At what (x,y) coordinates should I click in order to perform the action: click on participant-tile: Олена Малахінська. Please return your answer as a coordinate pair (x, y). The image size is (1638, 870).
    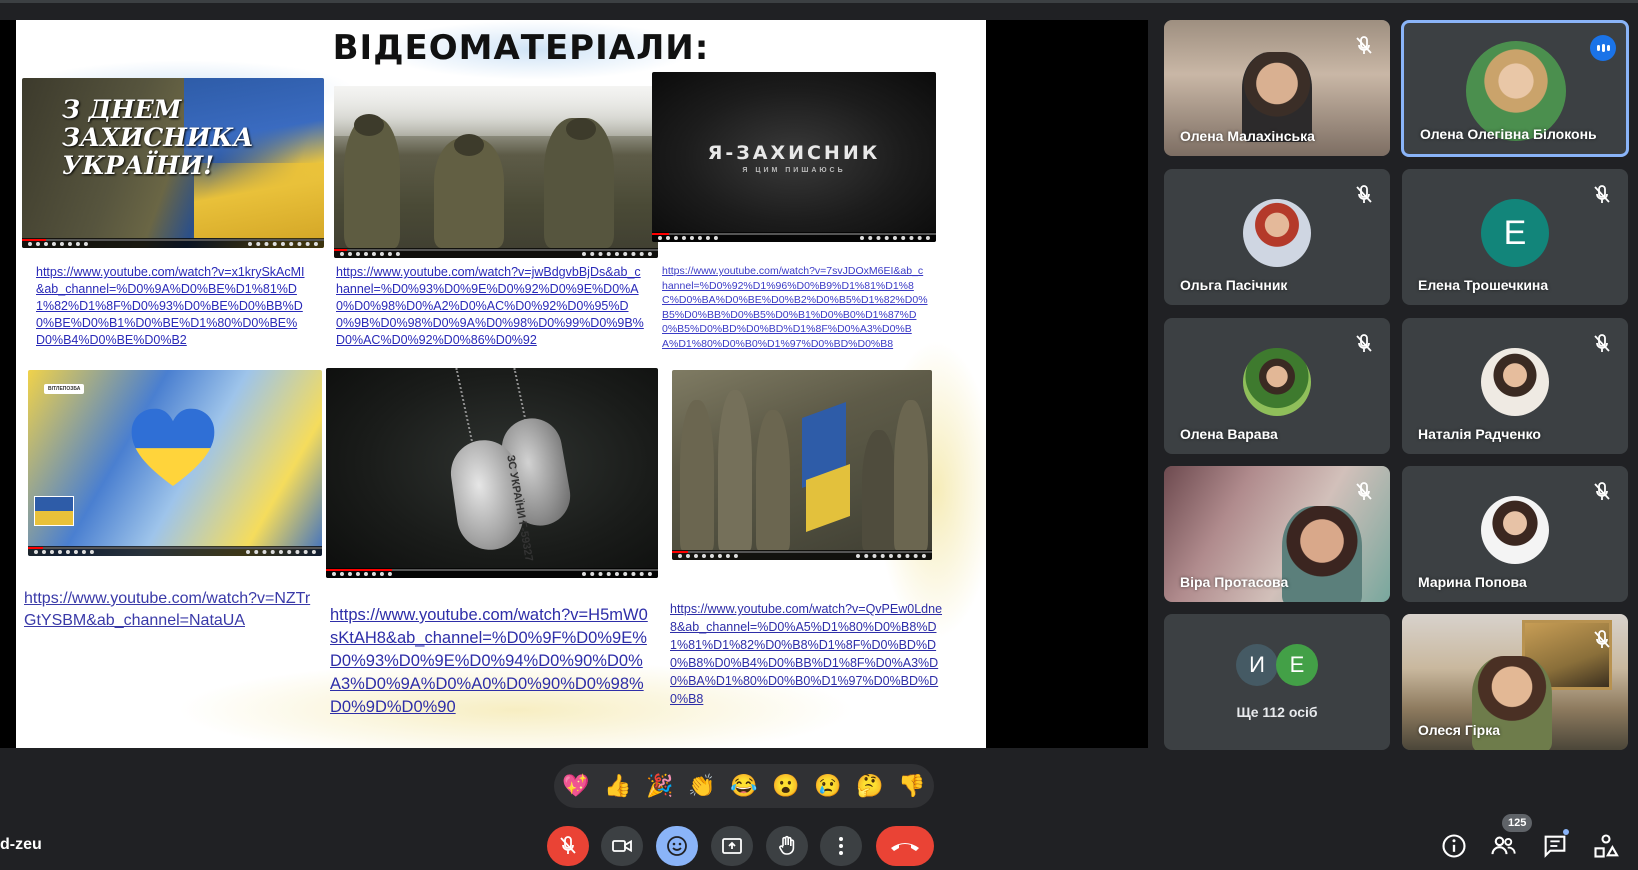
    Looking at the image, I should click on (1277, 88).